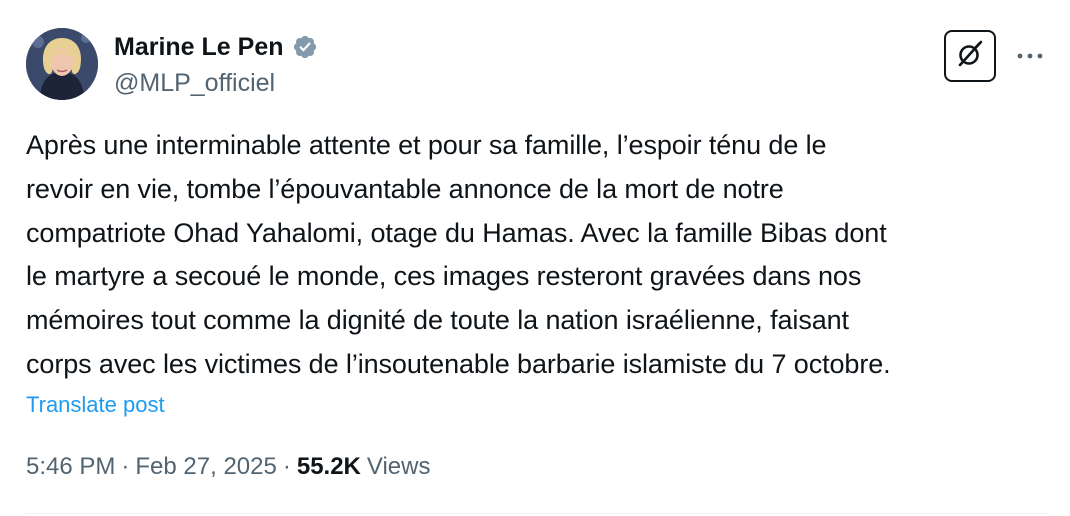 This screenshot has width=1070, height=516. I want to click on author-handle: @MLP_officiel, so click(194, 83).